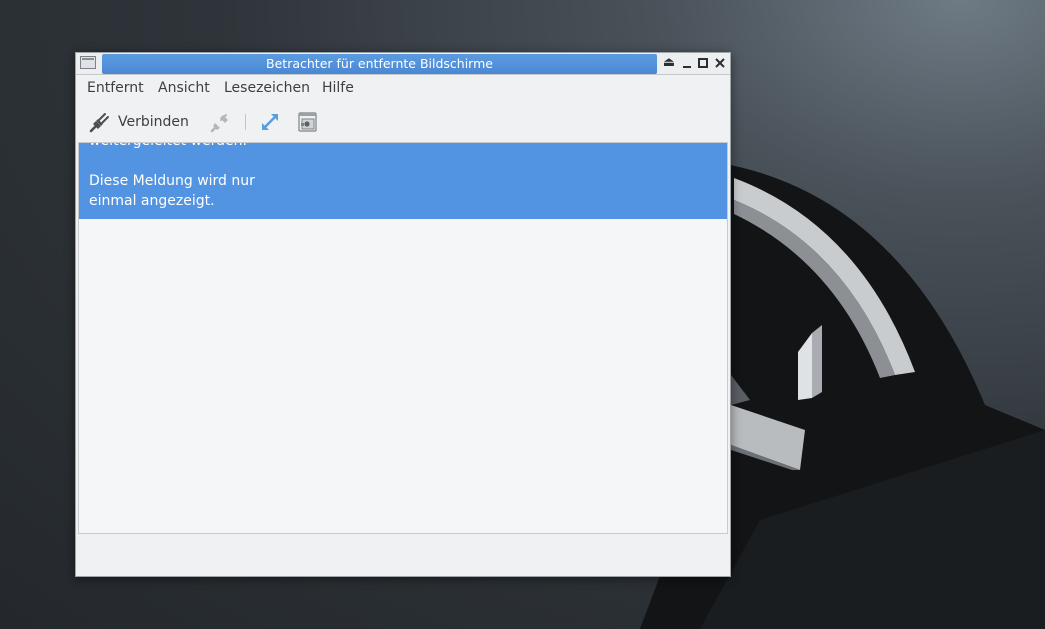 The height and width of the screenshot is (629, 1045). I want to click on menu-bar: Entfernt Ansicht Lesezeichen Hilfe, so click(403, 88).